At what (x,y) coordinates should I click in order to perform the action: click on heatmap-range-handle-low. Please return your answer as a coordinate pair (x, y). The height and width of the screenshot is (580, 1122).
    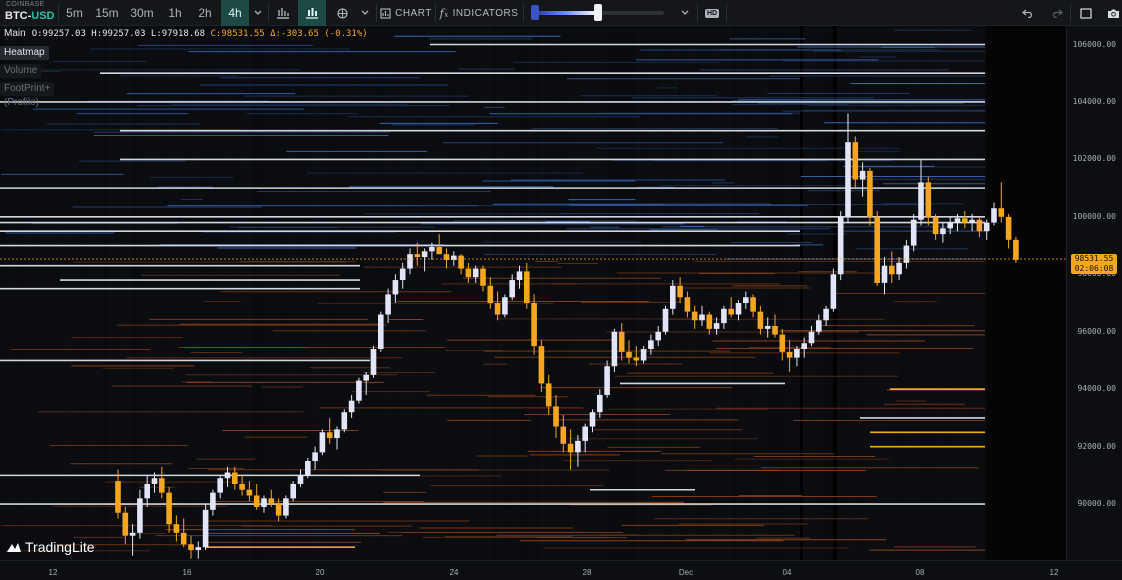
    Looking at the image, I should click on (535, 12).